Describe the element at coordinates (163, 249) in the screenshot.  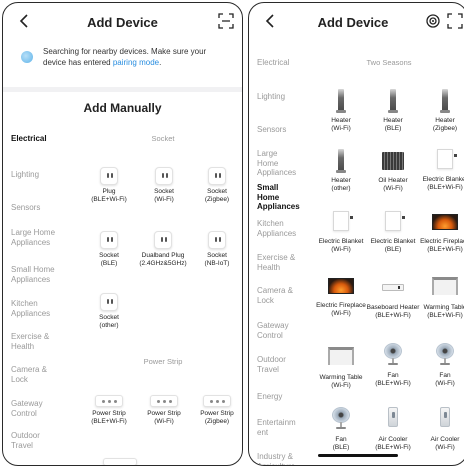
I see `device-dualband-plug: Dualband Plug (2.4GHz&5GHz)` at that location.